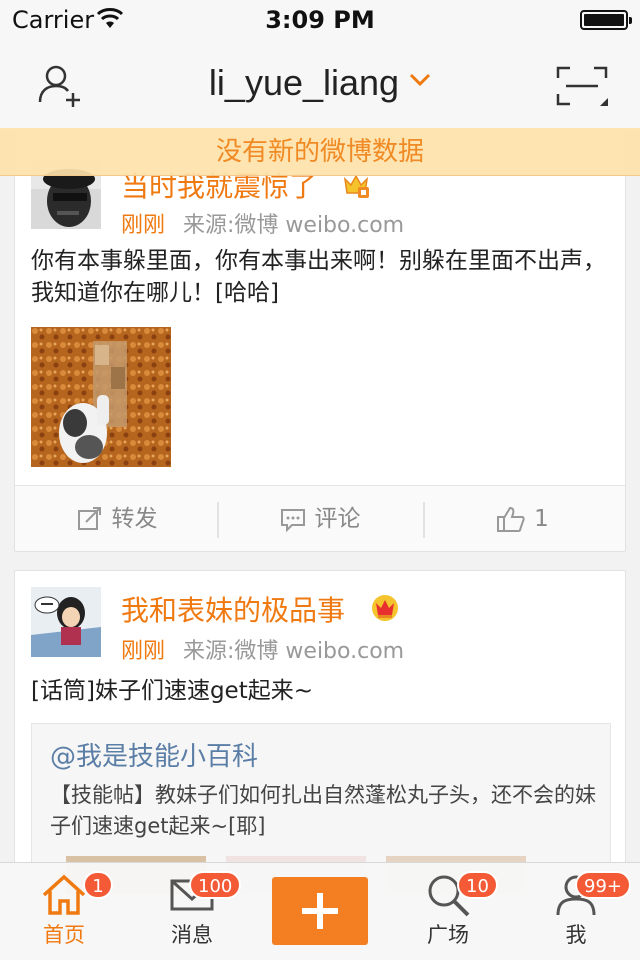 Image resolution: width=640 pixels, height=960 pixels. What do you see at coordinates (66, 622) in the screenshot?
I see `avatar` at bounding box center [66, 622].